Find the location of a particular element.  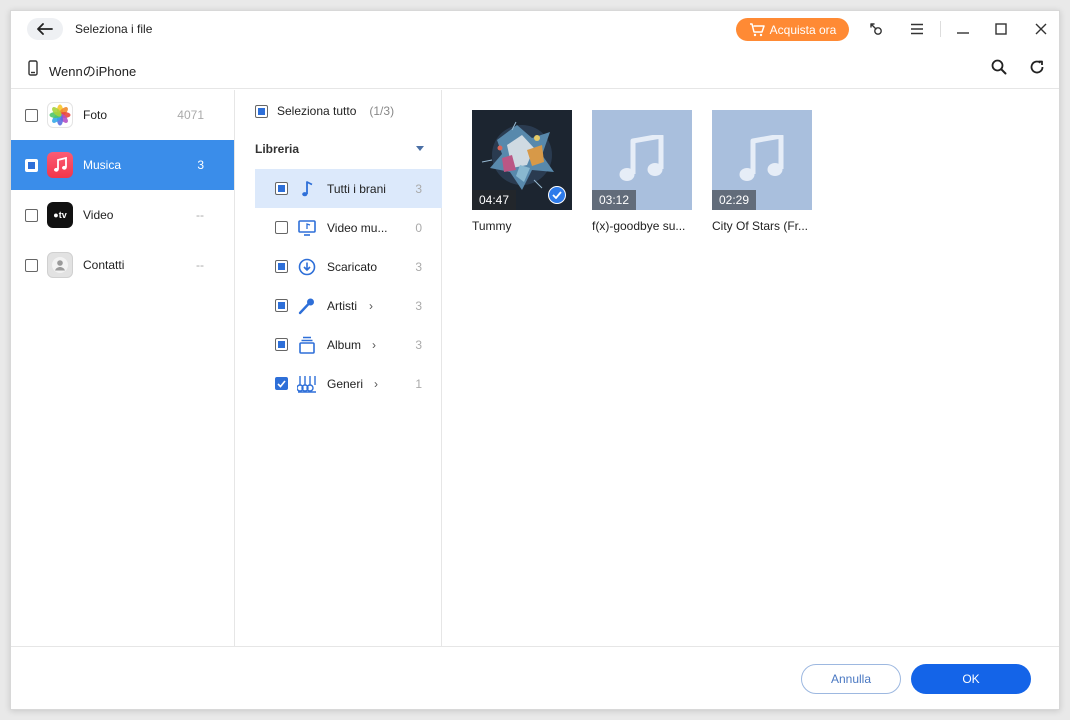

library-item-label: Generi is located at coordinates (345, 383).